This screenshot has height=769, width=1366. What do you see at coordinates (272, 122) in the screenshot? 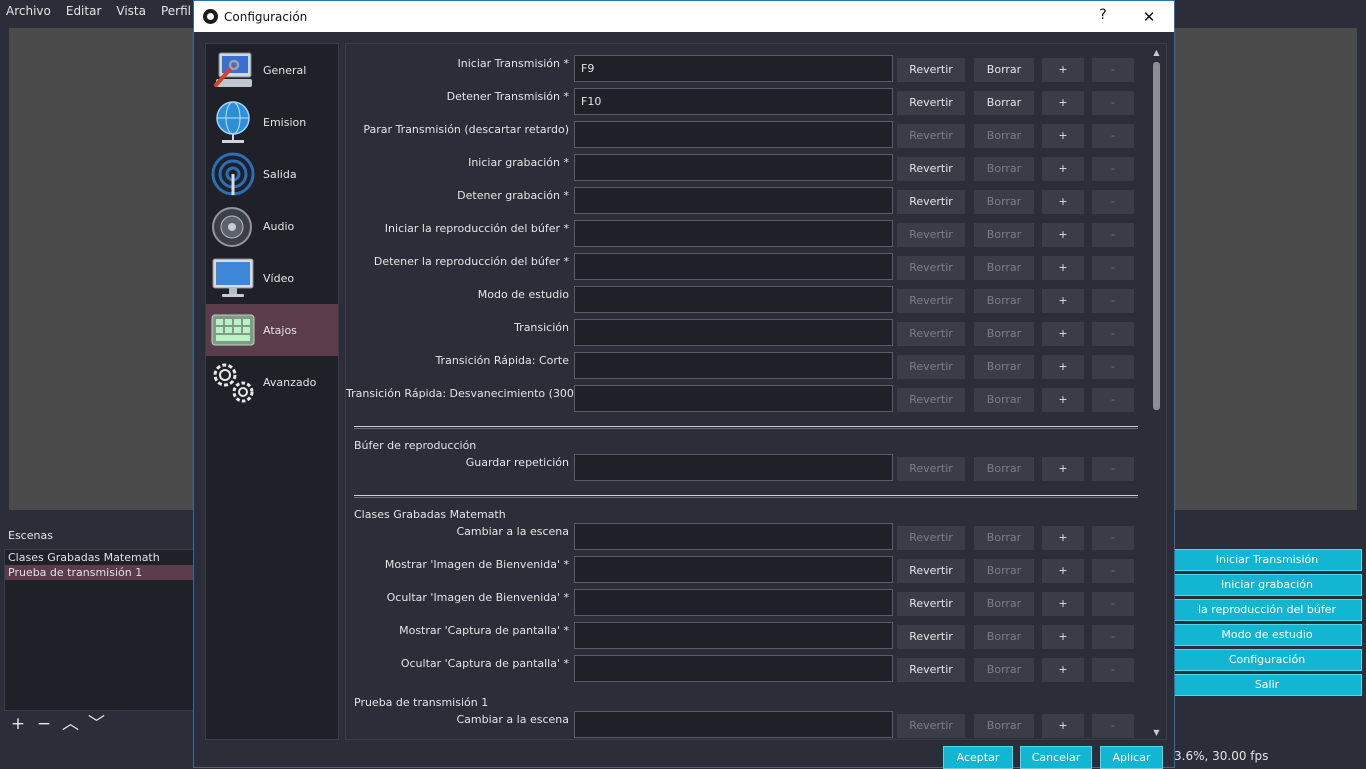
I see `sidebar-item-emision: Emision` at bounding box center [272, 122].